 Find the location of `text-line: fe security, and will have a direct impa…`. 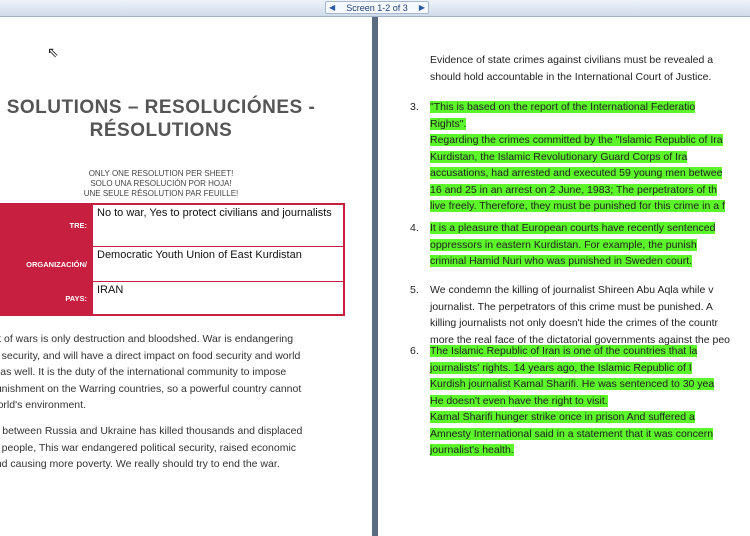

text-line: fe security, and will have a direct impa… is located at coordinates (150, 355).